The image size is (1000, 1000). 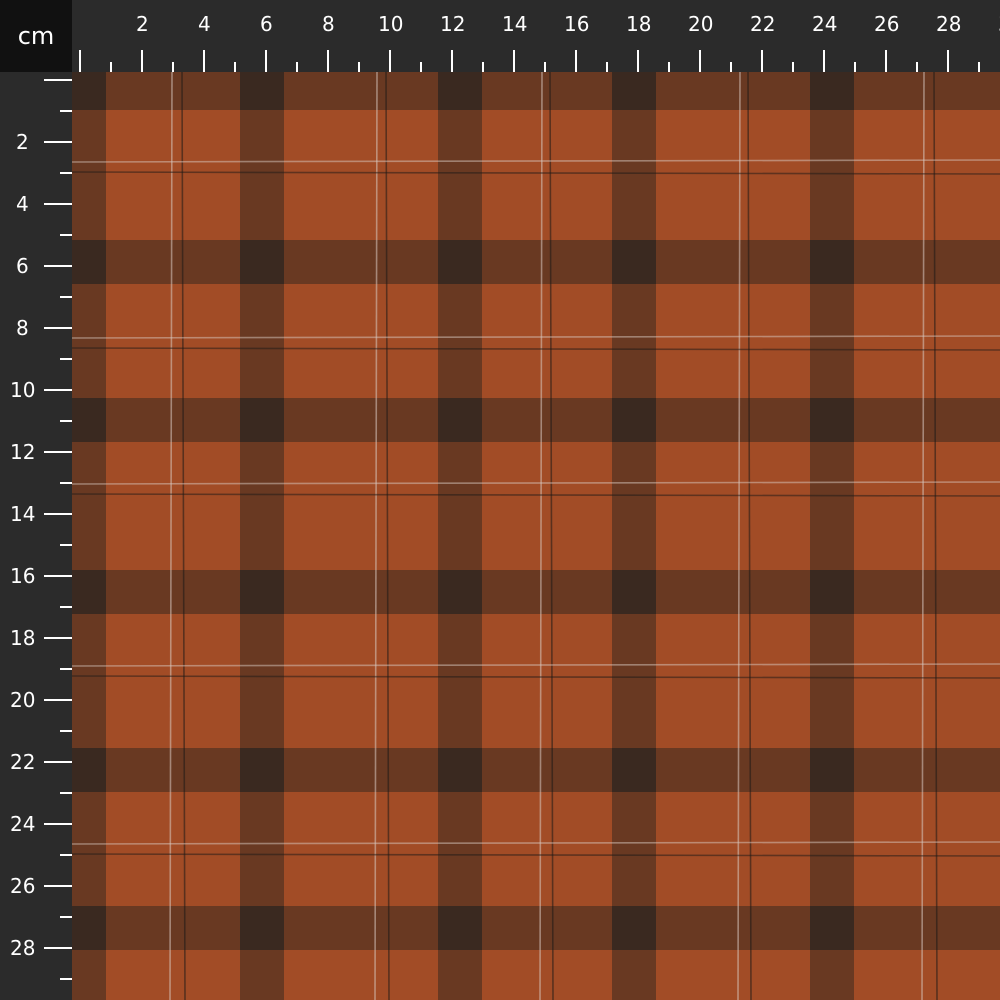 I want to click on left-ruler-label: 24, so click(x=23, y=824).